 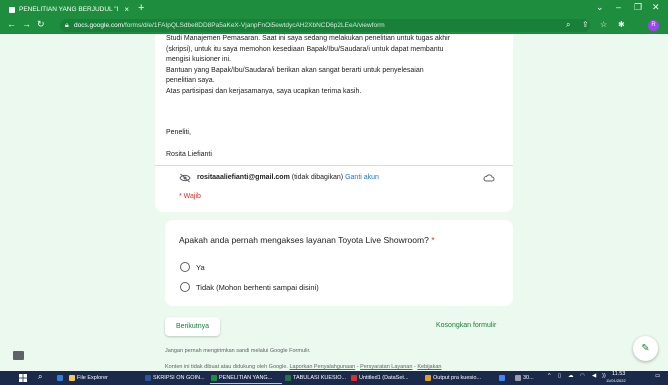 I want to click on browser-tab: PENELITIAN YANG BERJUDUL "I ×, so click(x=69, y=10).